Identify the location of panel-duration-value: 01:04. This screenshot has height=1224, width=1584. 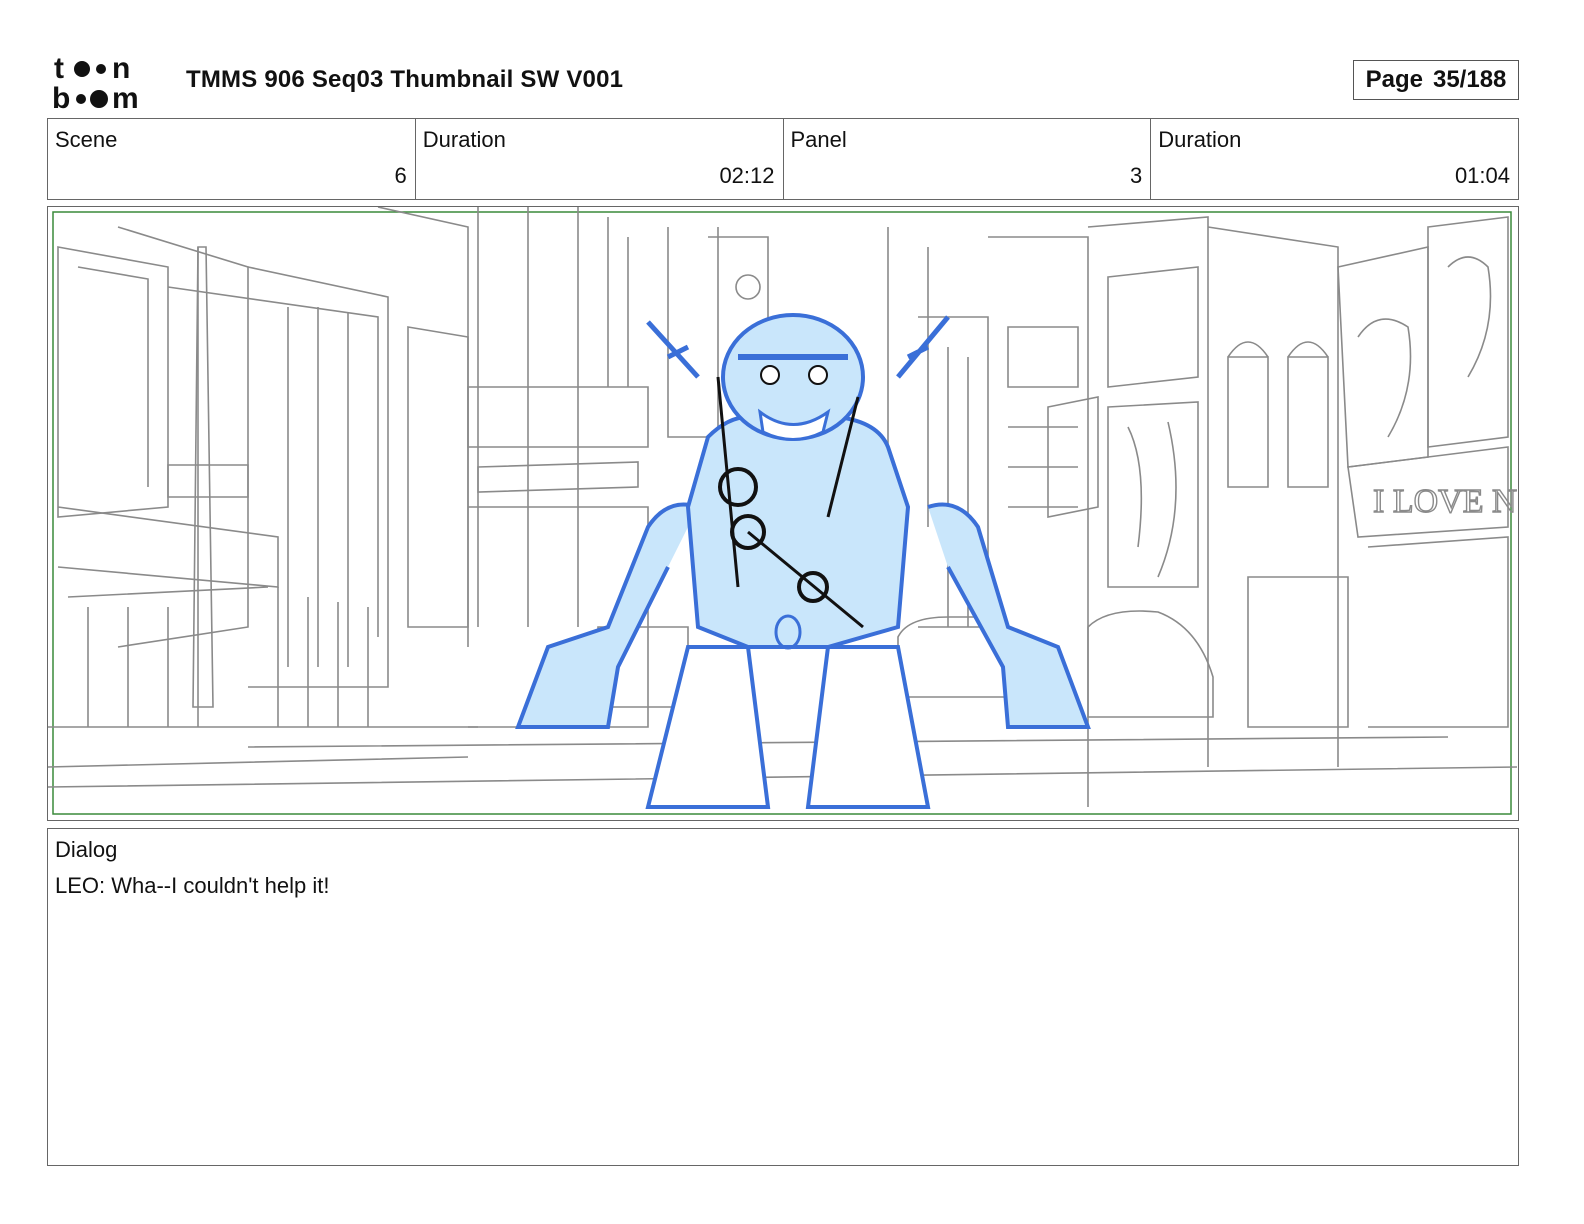
(1482, 175).